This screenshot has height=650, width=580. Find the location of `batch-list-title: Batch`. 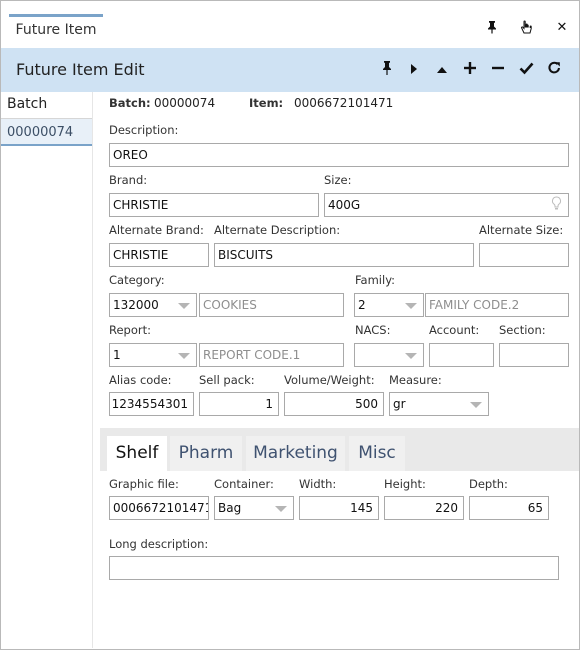

batch-list-title: Batch is located at coordinates (27, 104).